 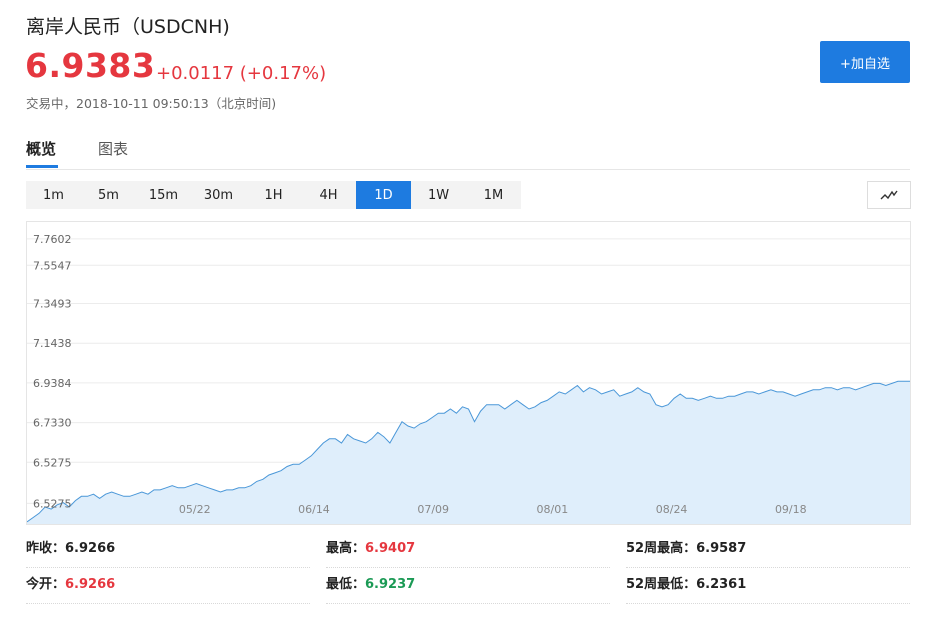 What do you see at coordinates (41, 148) in the screenshot?
I see `tab-overview: 概览` at bounding box center [41, 148].